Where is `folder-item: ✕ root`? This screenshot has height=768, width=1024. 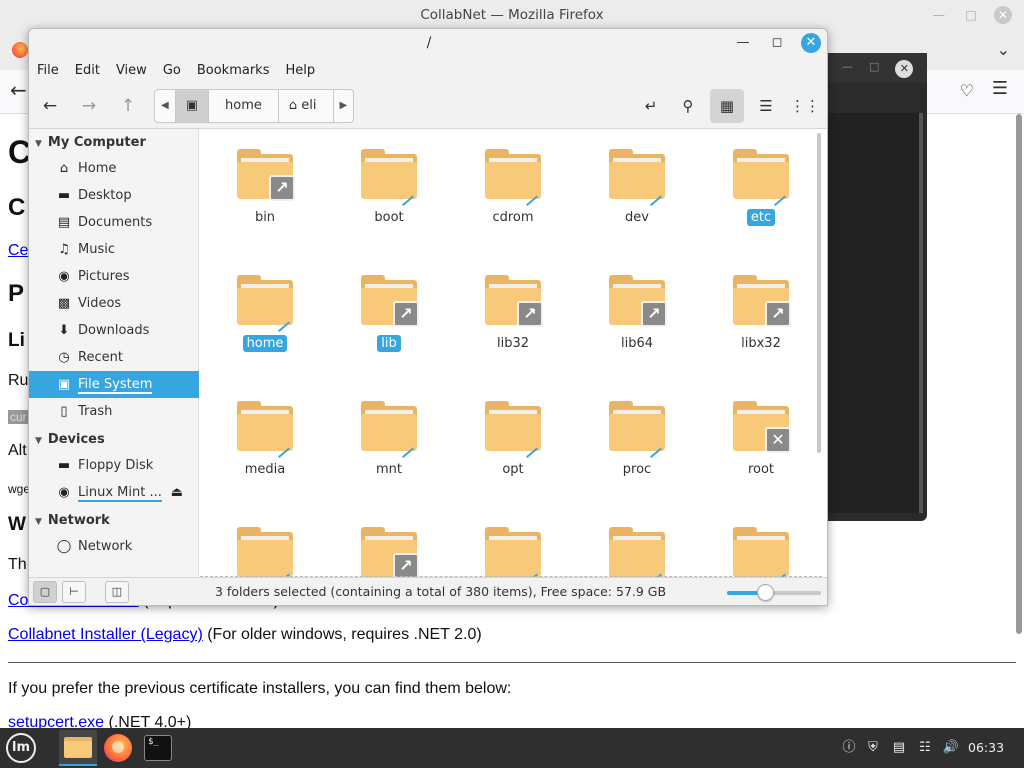 folder-item: ✕ root is located at coordinates (761, 438).